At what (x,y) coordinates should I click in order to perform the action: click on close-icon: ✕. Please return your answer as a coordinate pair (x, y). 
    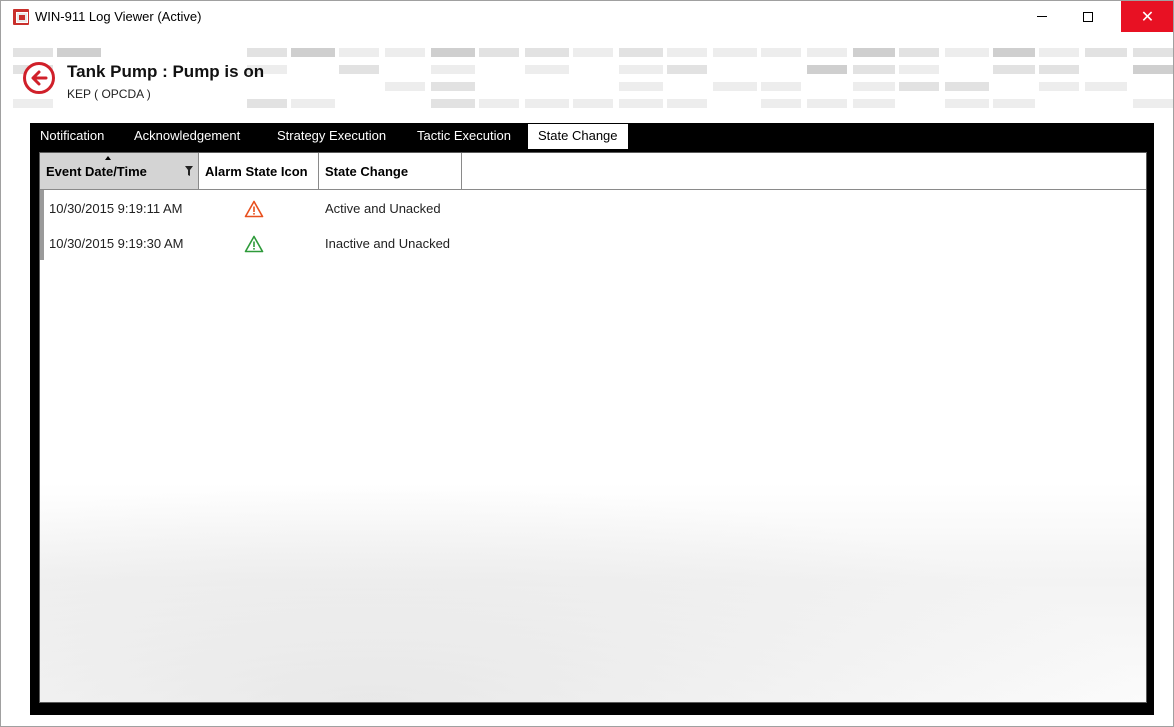
    Looking at the image, I should click on (1147, 17).